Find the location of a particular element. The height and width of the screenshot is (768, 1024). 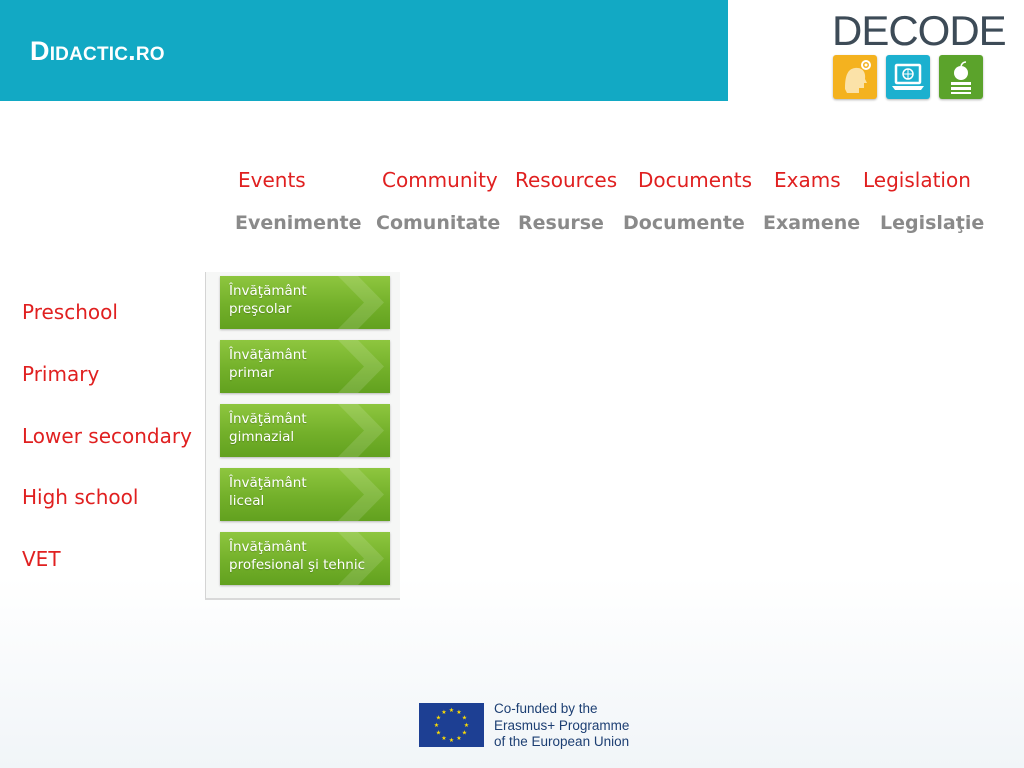

level-button-line2: primar is located at coordinates (251, 373).